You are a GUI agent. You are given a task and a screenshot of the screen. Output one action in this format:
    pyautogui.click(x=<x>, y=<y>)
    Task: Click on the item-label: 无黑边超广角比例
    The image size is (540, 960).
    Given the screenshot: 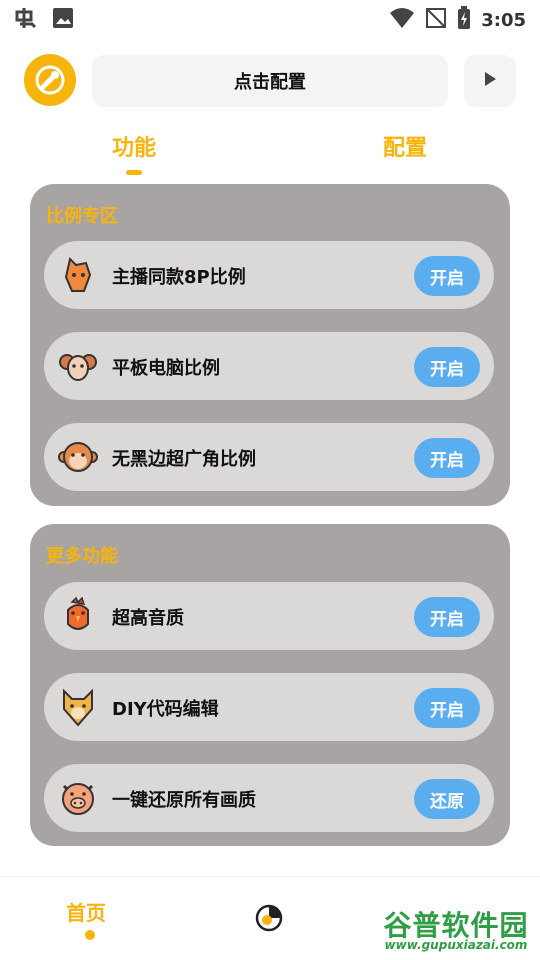 What is the action you would take?
    pyautogui.click(x=184, y=459)
    